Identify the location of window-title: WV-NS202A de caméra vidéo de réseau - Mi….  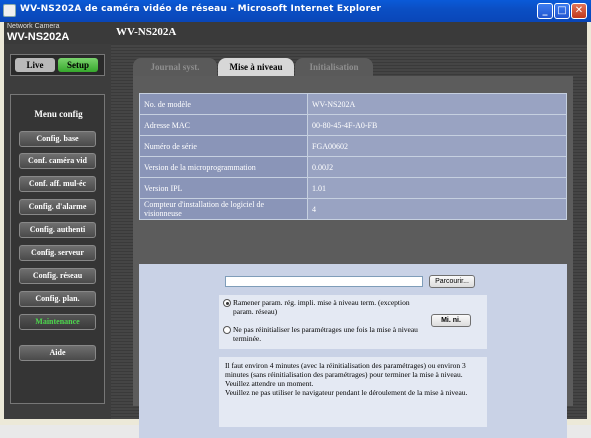
(201, 9).